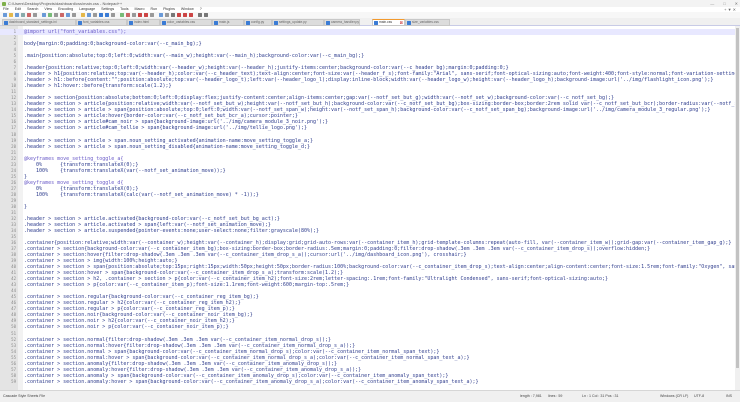 The width and height of the screenshot is (740, 402). Describe the element at coordinates (74, 15) in the screenshot. I see `redo-icon` at that location.